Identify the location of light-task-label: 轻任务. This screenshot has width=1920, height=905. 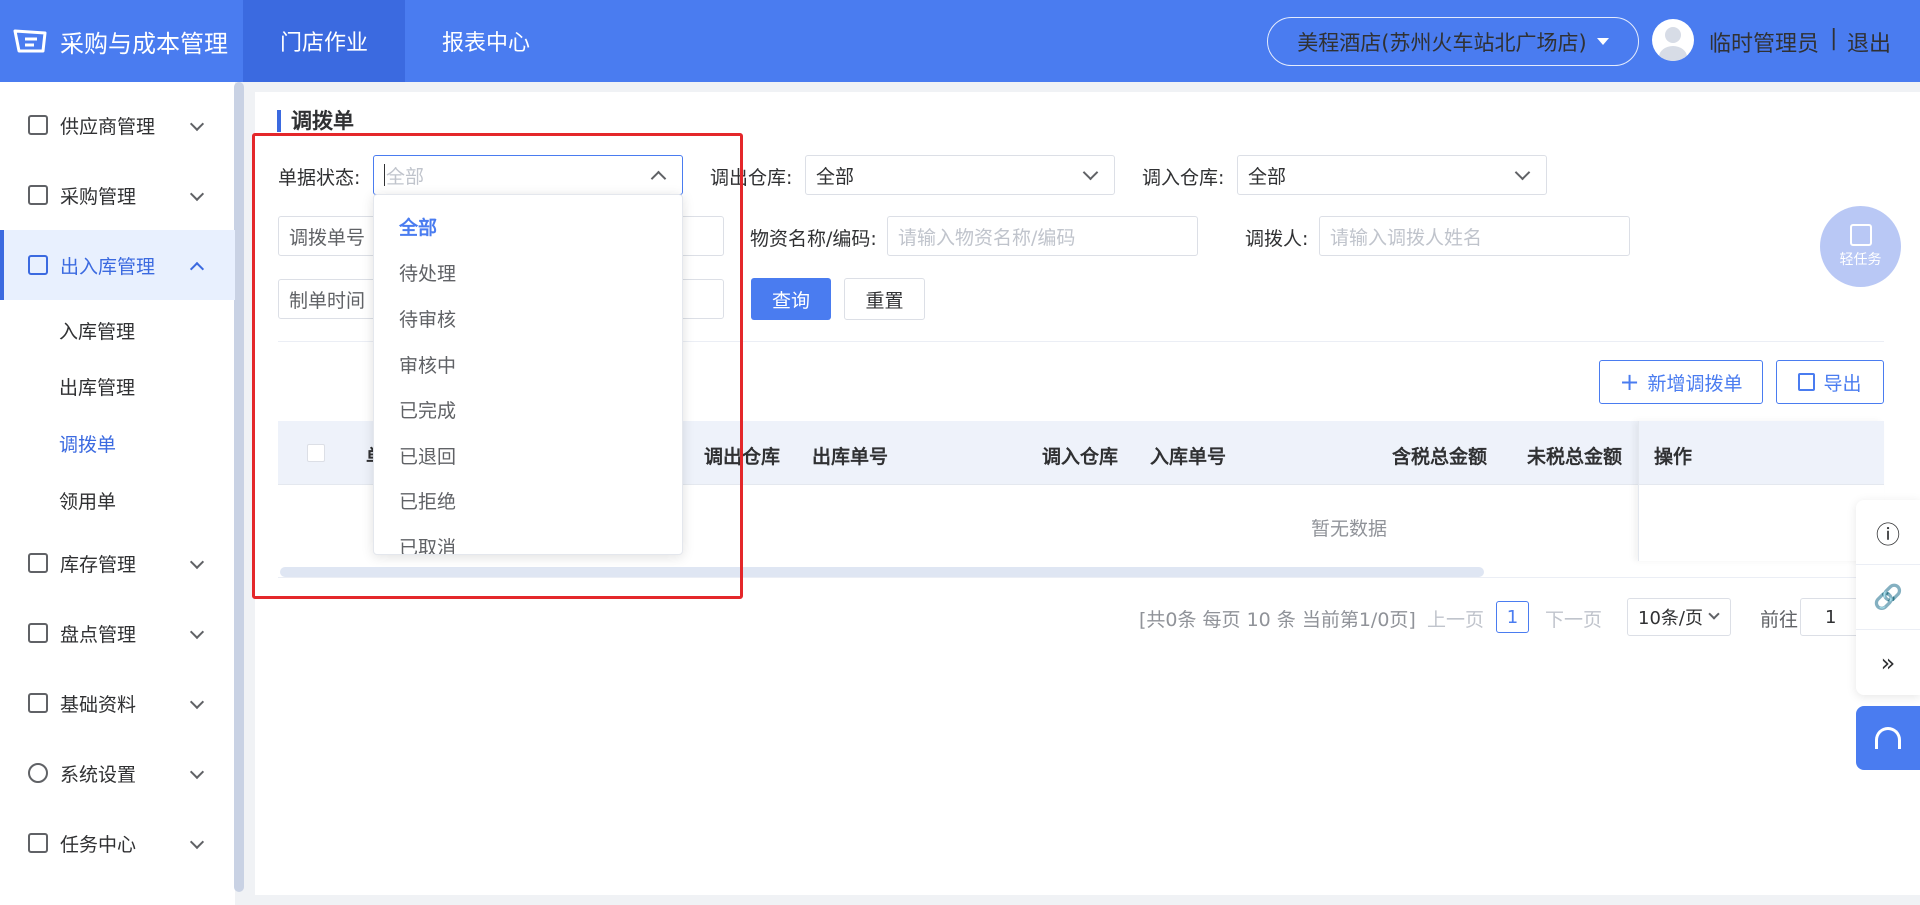
(1860, 260).